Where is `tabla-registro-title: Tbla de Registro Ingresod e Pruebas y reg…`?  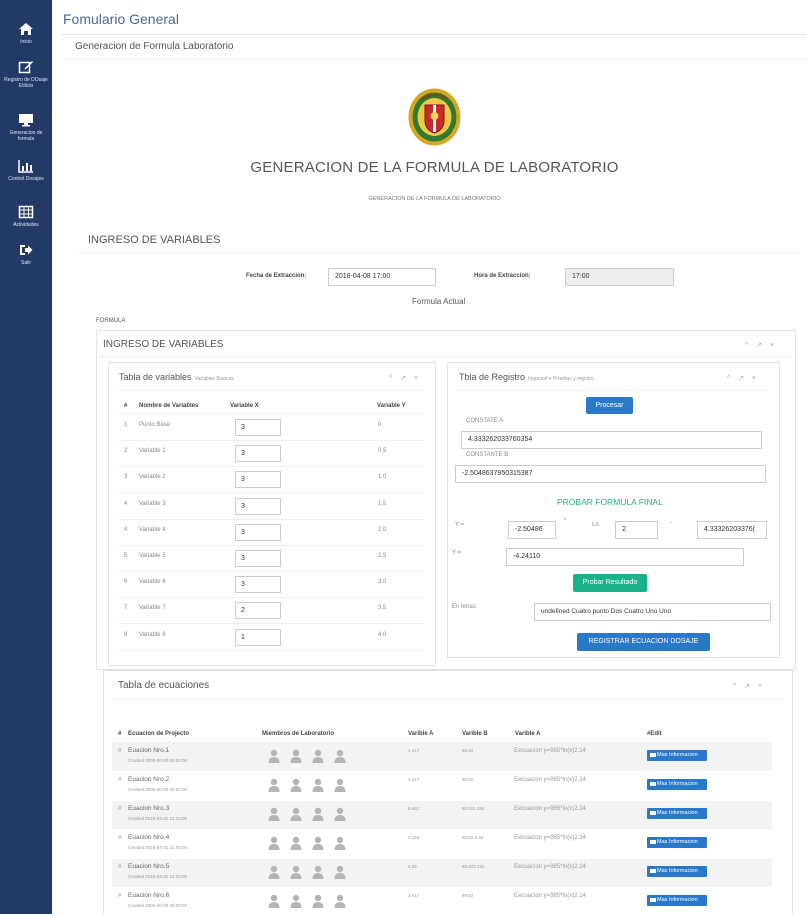
tabla-registro-title: Tbla de Registro Ingresod e Pruebas y reg… is located at coordinates (526, 377).